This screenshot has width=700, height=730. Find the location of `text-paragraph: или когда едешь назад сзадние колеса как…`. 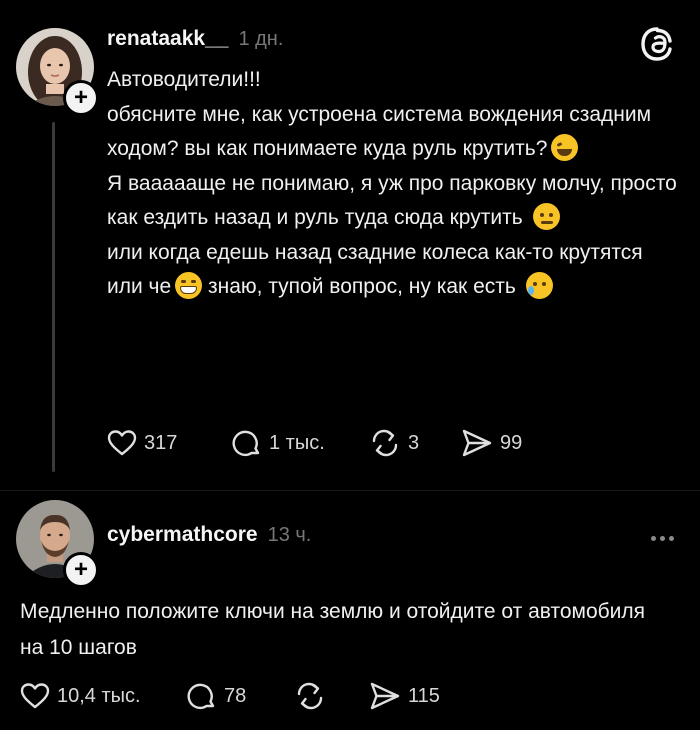

text-paragraph: или когда едешь назад сзадние колеса как… is located at coordinates (392, 270).